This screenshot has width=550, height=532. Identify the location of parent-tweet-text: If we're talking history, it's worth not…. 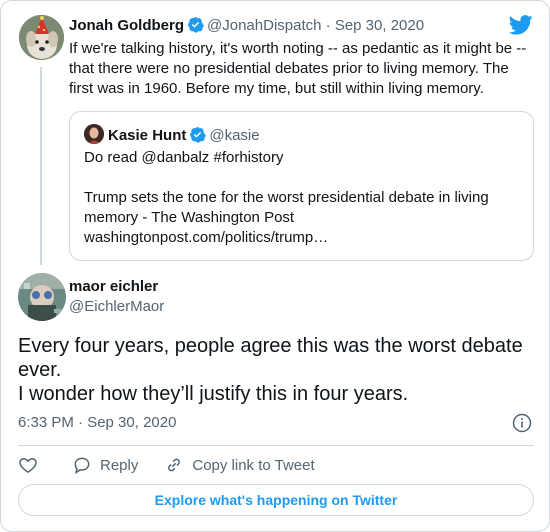
(298, 68).